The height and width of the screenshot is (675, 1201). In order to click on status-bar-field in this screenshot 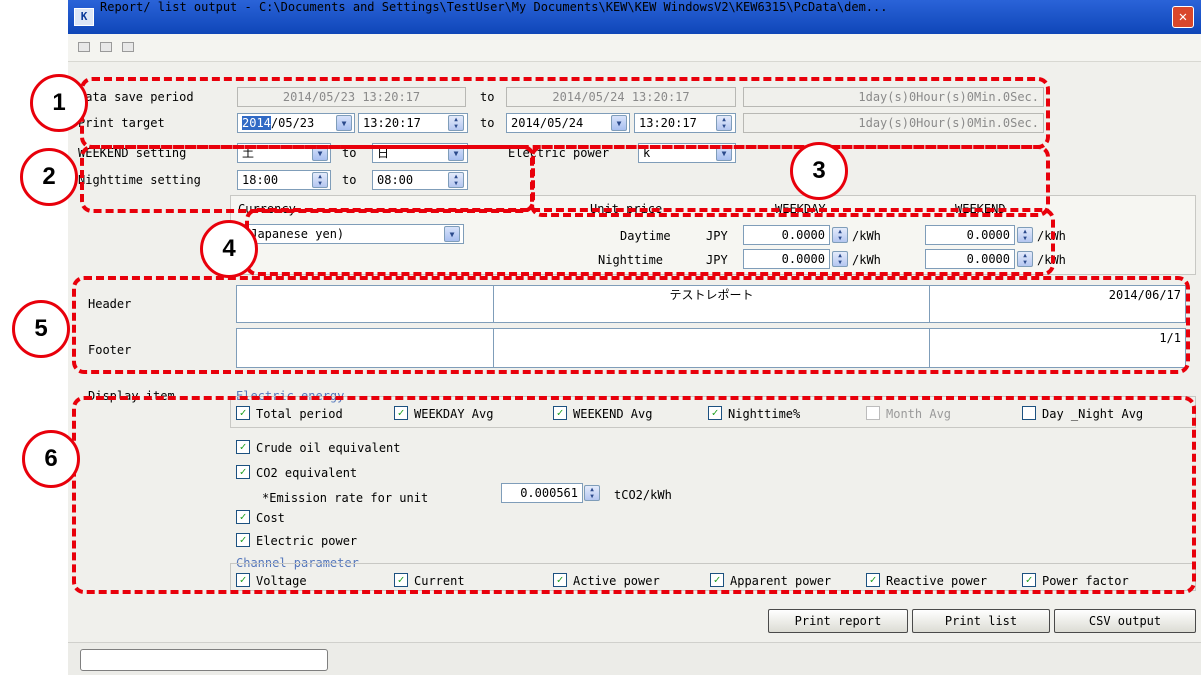, I will do `click(204, 660)`.